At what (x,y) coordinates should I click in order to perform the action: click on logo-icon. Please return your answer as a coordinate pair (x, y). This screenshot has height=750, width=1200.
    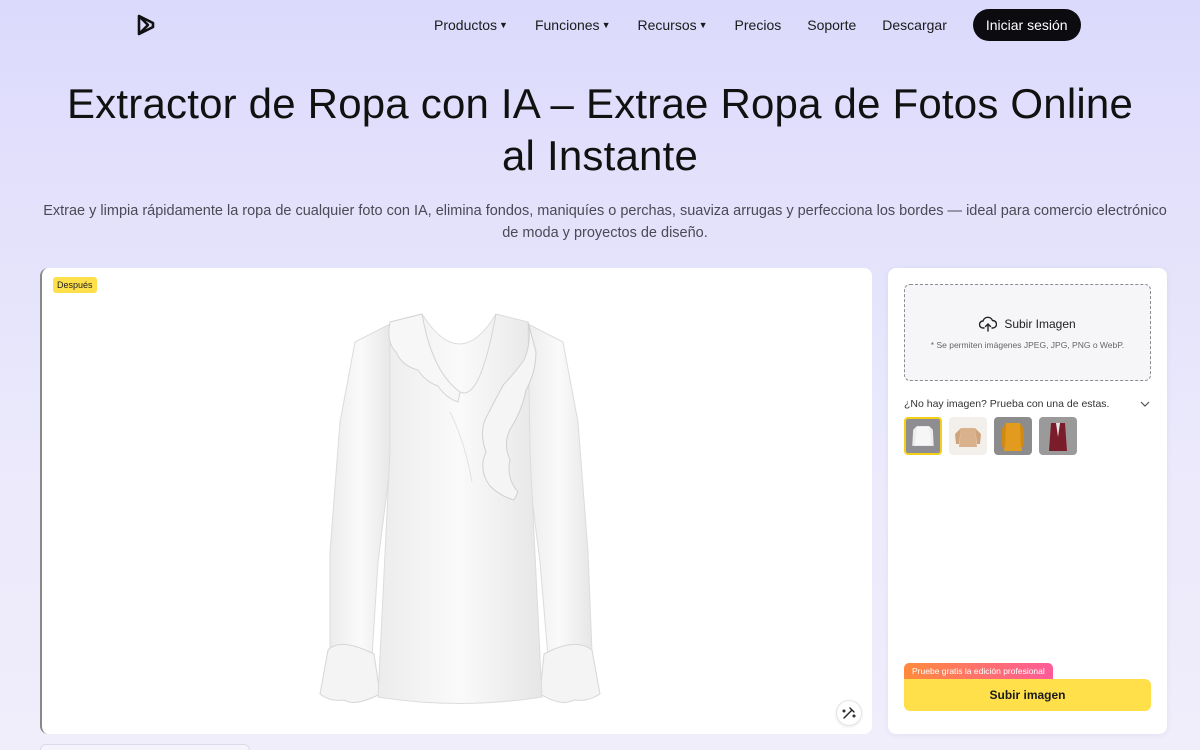
    Looking at the image, I should click on (146, 25).